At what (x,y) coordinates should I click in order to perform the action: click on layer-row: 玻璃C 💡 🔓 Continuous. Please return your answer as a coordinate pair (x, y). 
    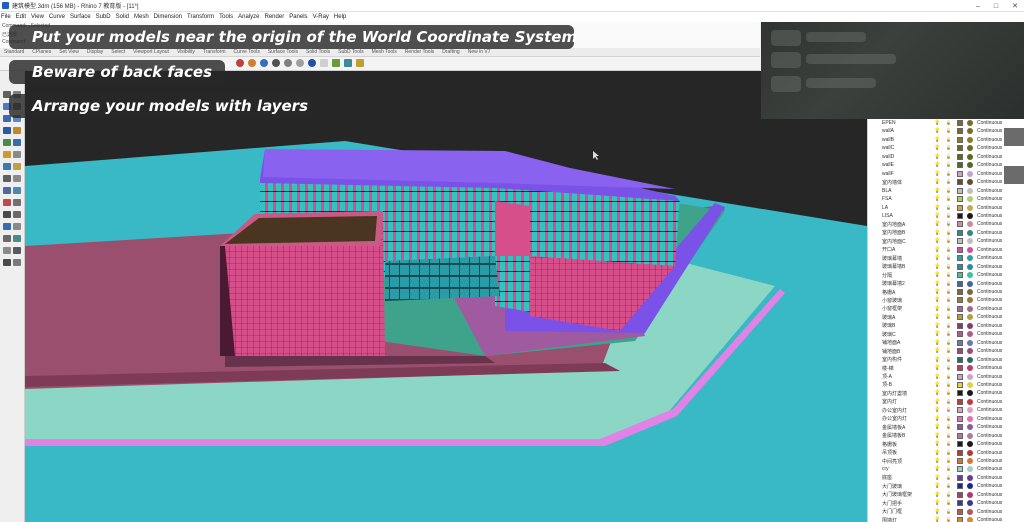
    Looking at the image, I should click on (946, 334).